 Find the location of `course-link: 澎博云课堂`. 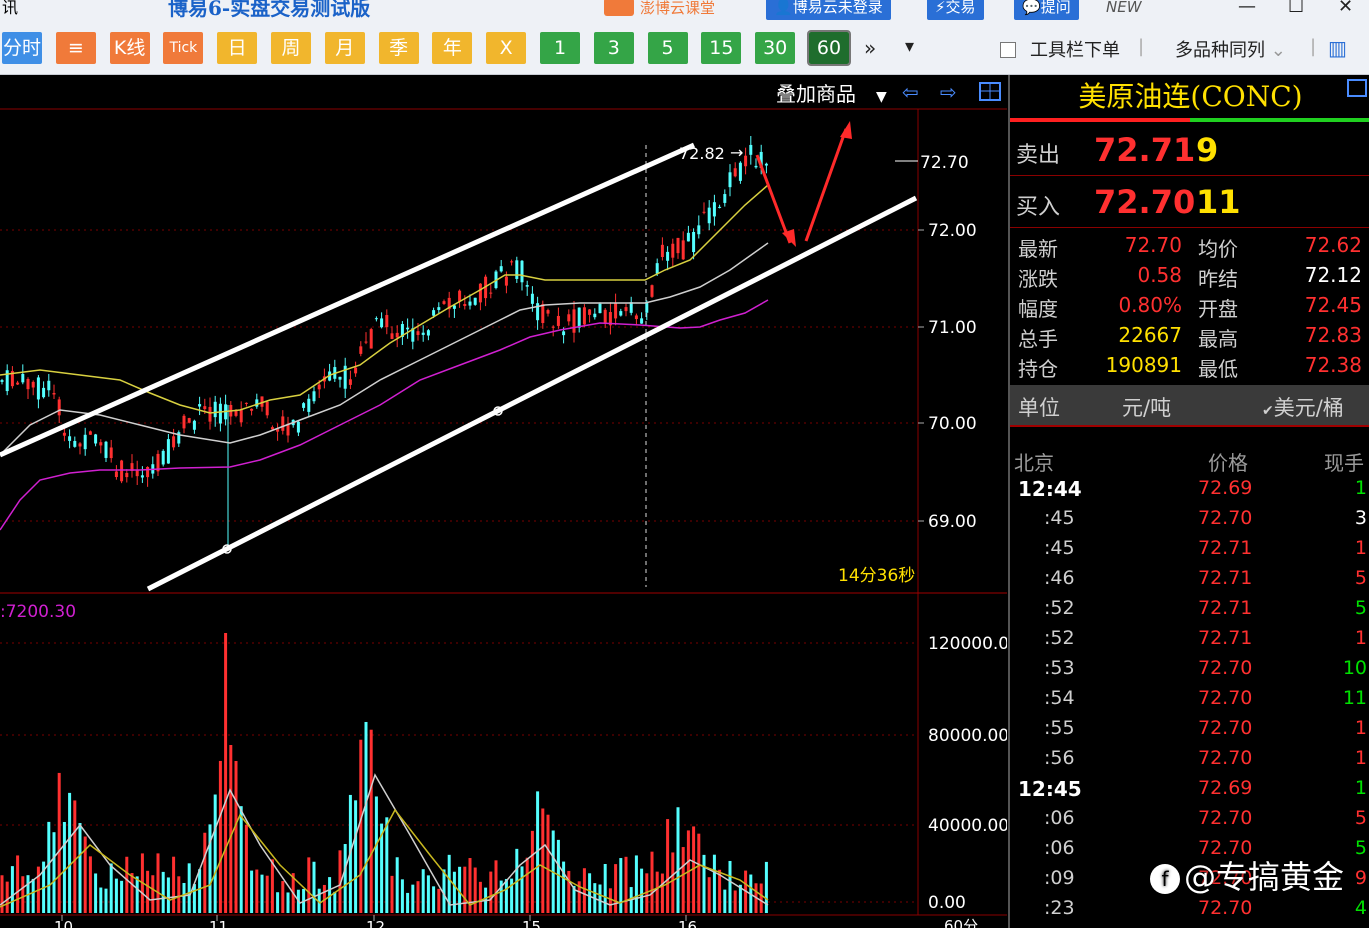

course-link: 澎博云课堂 is located at coordinates (659, 10).